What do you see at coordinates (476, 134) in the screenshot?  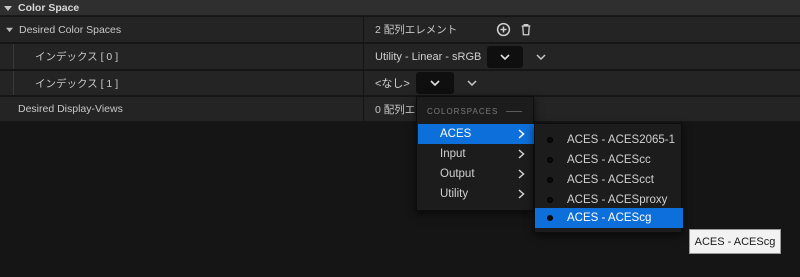 I see `menu-item-aces: ACES` at bounding box center [476, 134].